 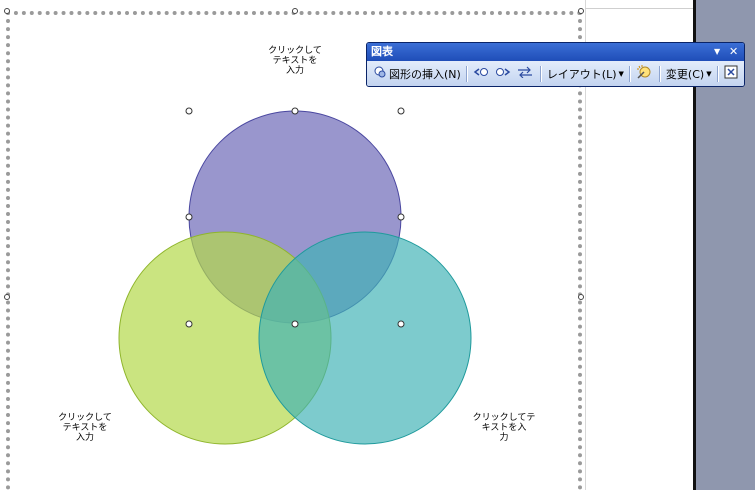 I want to click on toolbar-title: 図表, so click(x=382, y=51).